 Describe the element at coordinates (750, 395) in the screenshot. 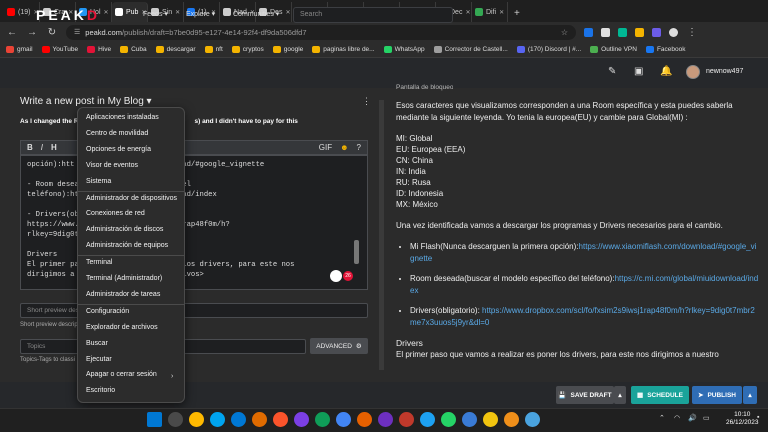

I see `publish-options-icon: ▴` at that location.